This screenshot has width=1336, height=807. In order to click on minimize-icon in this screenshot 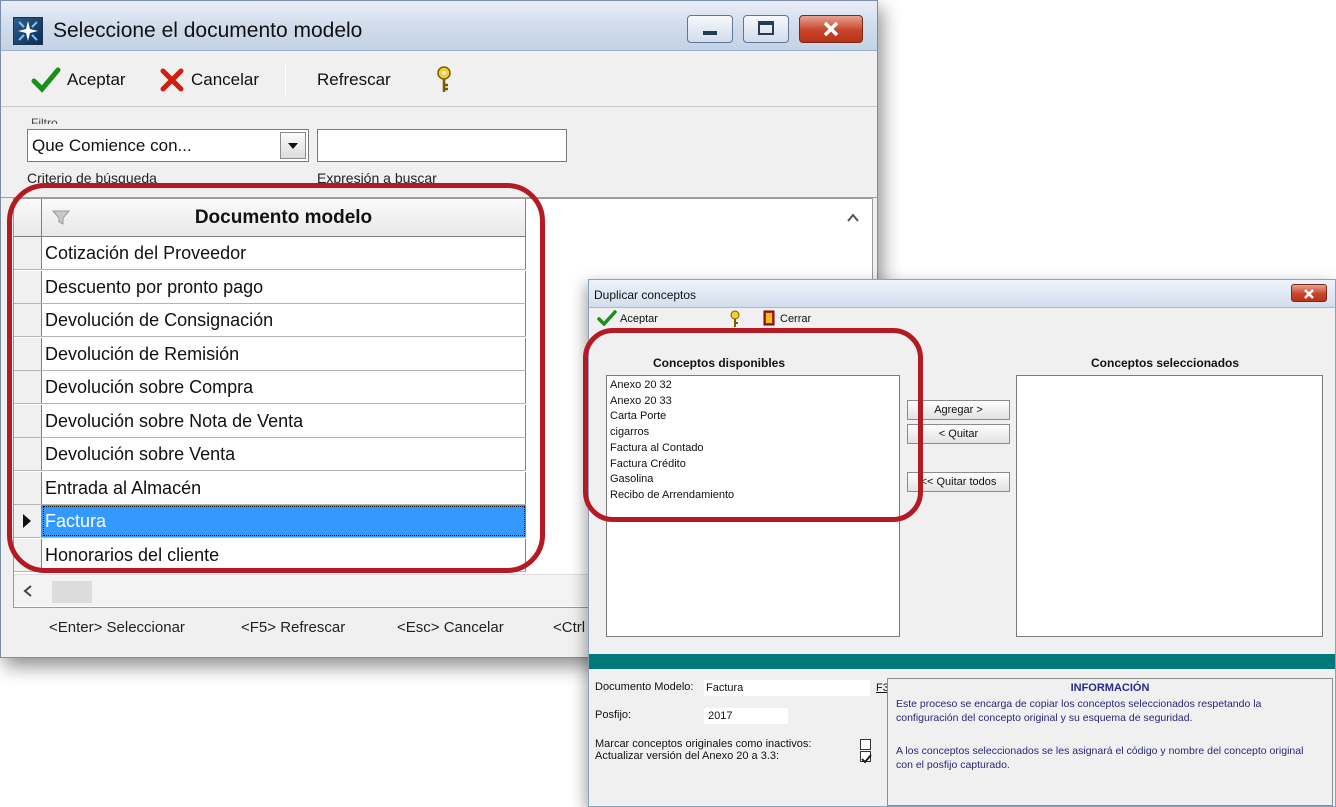, I will do `click(710, 33)`.